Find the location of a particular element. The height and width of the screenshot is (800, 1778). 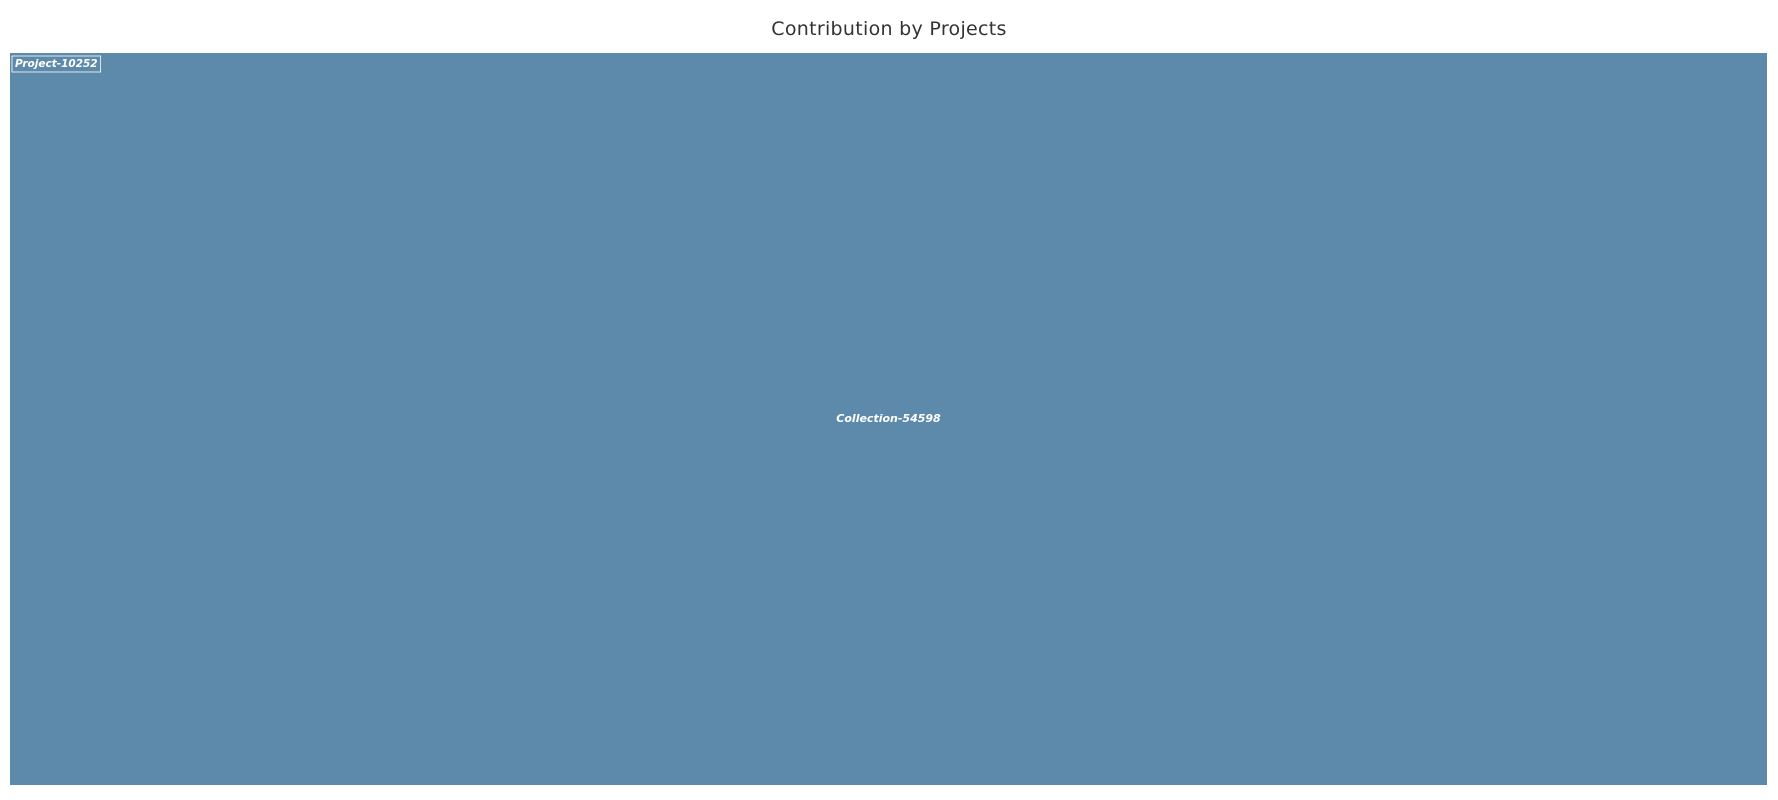

treemap-tile-label-0: Collection-54598 is located at coordinates (888, 418).